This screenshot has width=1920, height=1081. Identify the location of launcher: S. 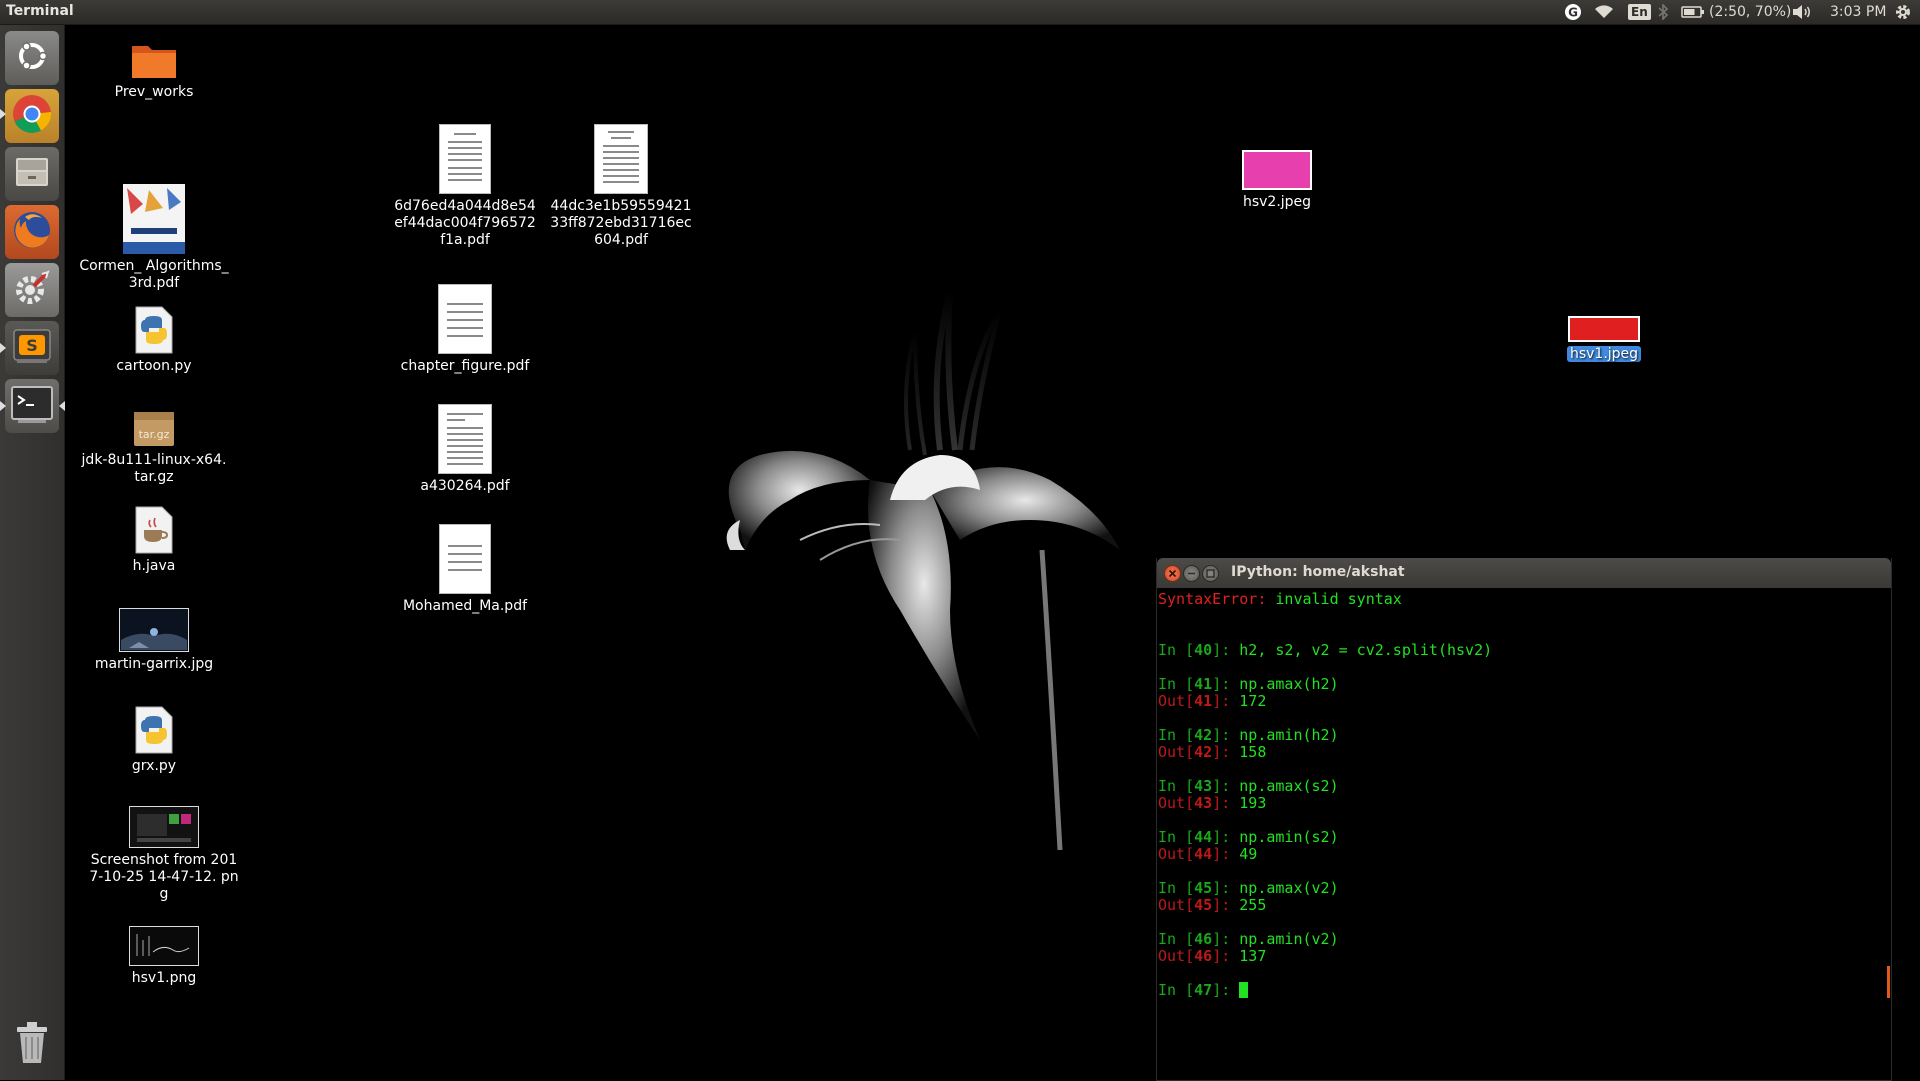
(32, 552).